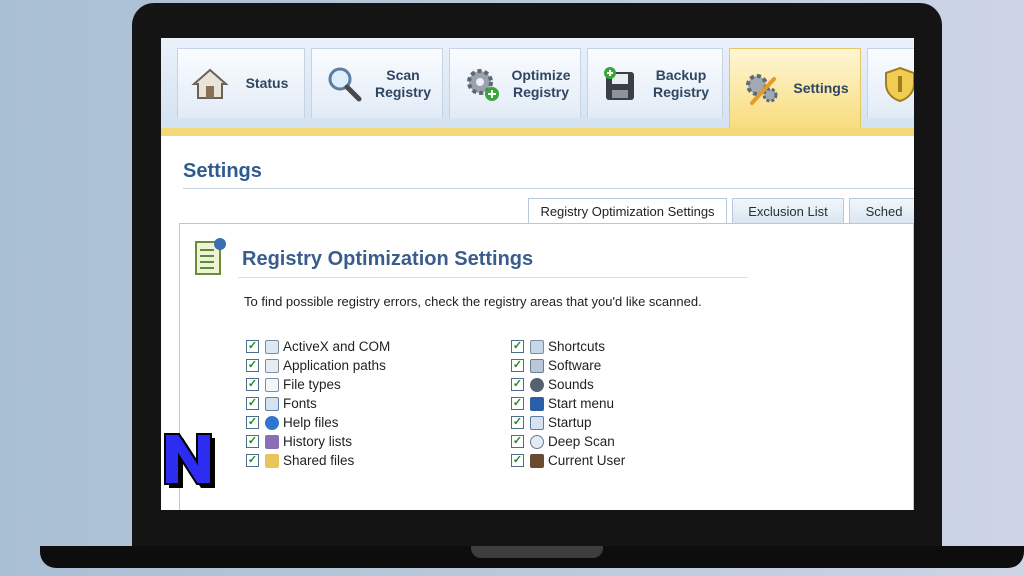 Image resolution: width=1024 pixels, height=576 pixels. I want to click on software-icon, so click(537, 365).